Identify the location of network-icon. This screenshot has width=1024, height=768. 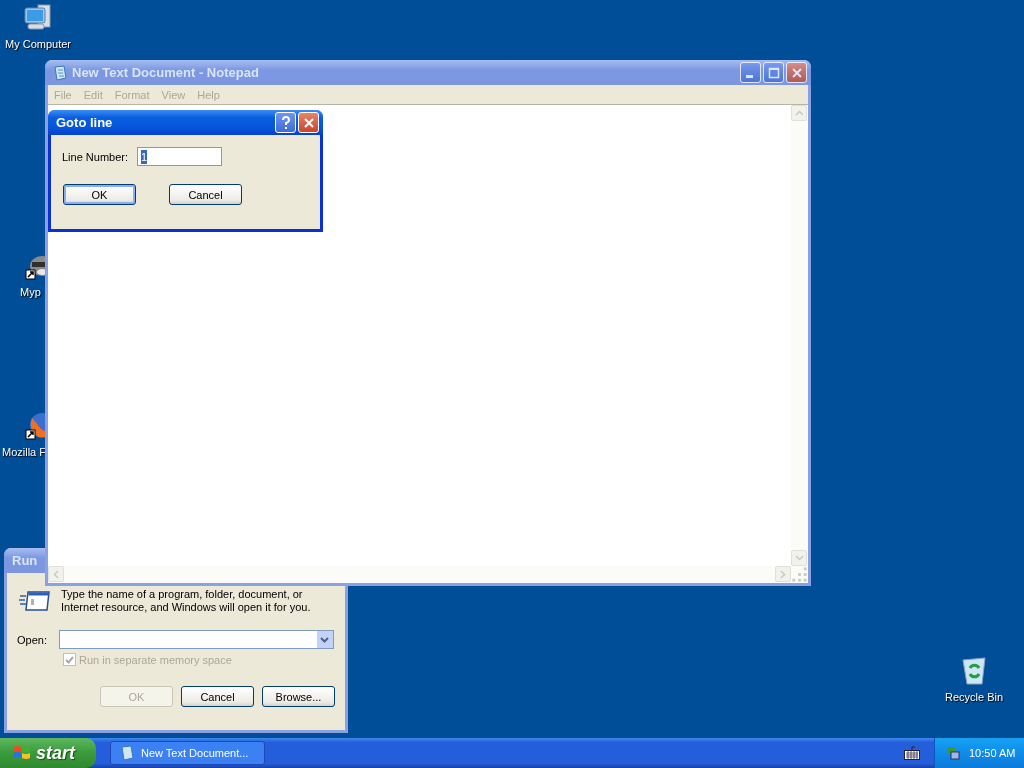
(953, 753).